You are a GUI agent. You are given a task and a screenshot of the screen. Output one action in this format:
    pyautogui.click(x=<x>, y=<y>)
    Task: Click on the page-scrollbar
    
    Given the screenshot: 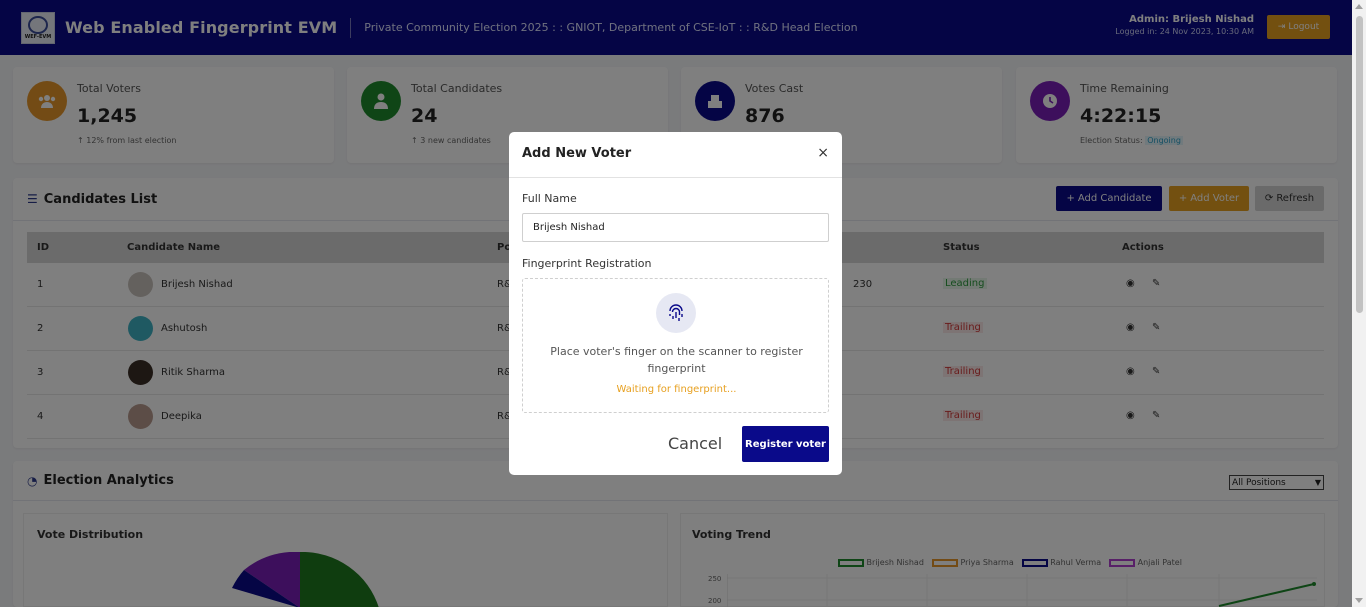 What is the action you would take?
    pyautogui.click(x=1359, y=303)
    